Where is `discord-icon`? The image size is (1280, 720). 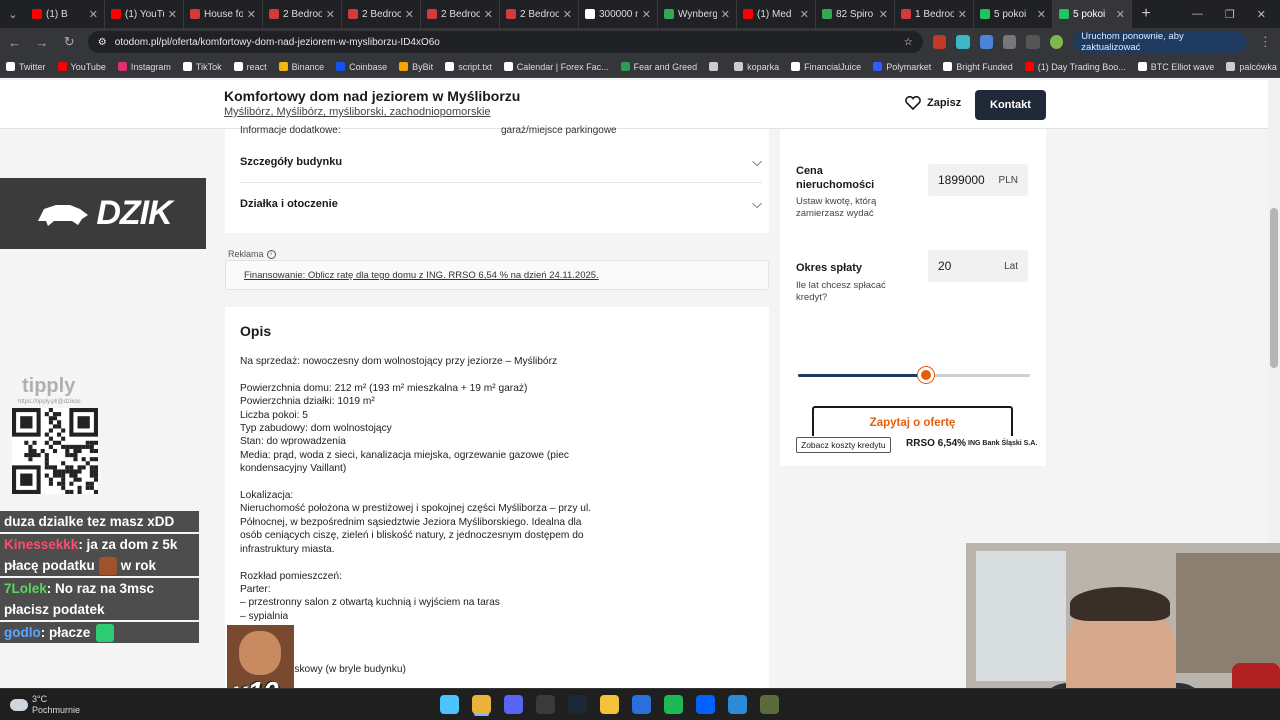
discord-icon is located at coordinates (513, 704).